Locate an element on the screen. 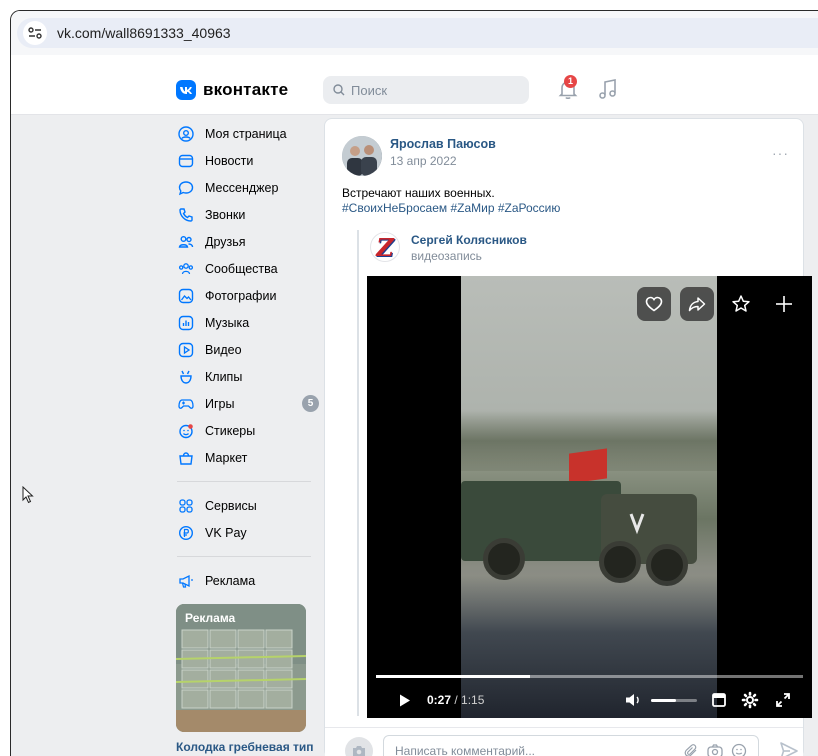 This screenshot has width=818, height=756. clips-icon is located at coordinates (186, 377).